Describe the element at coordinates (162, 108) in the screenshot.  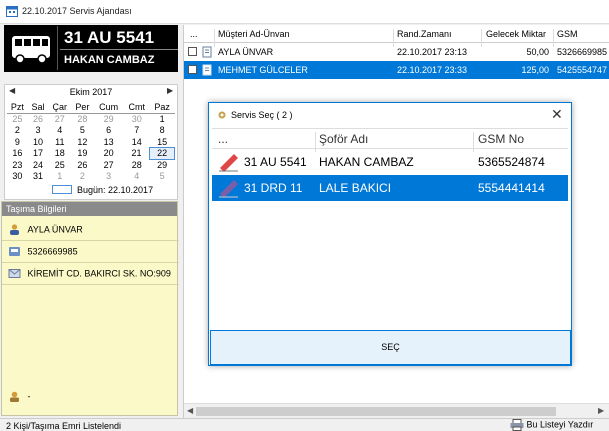
I see `weekday-label: Paz` at that location.